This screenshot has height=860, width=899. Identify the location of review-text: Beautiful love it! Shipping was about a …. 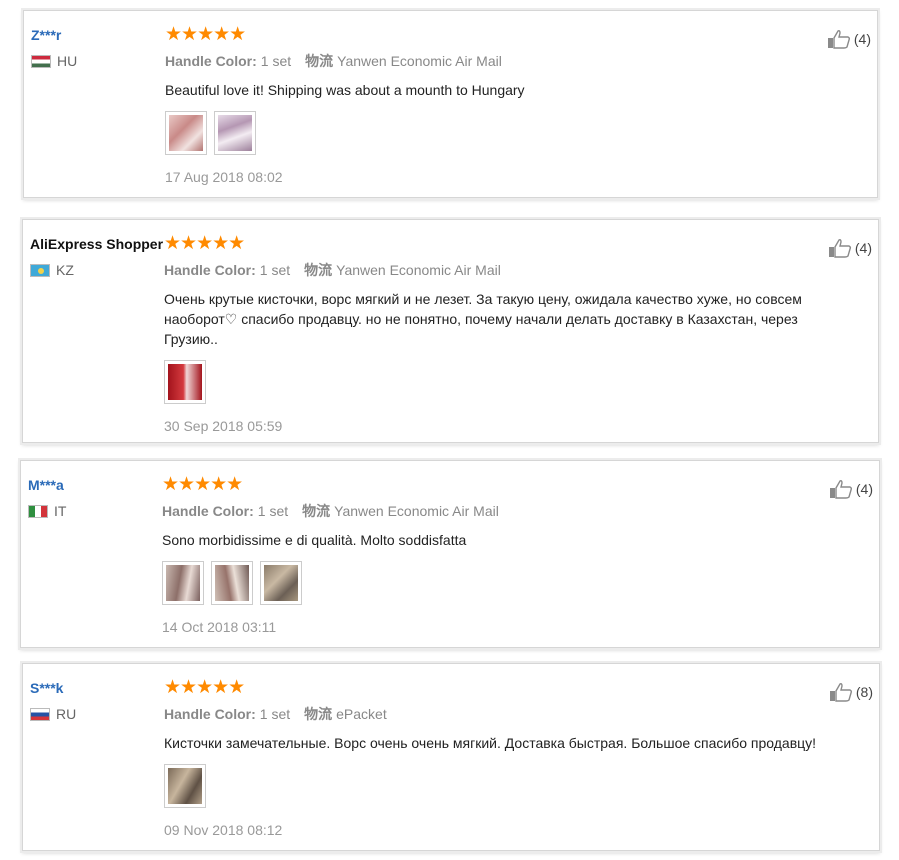
(345, 90).